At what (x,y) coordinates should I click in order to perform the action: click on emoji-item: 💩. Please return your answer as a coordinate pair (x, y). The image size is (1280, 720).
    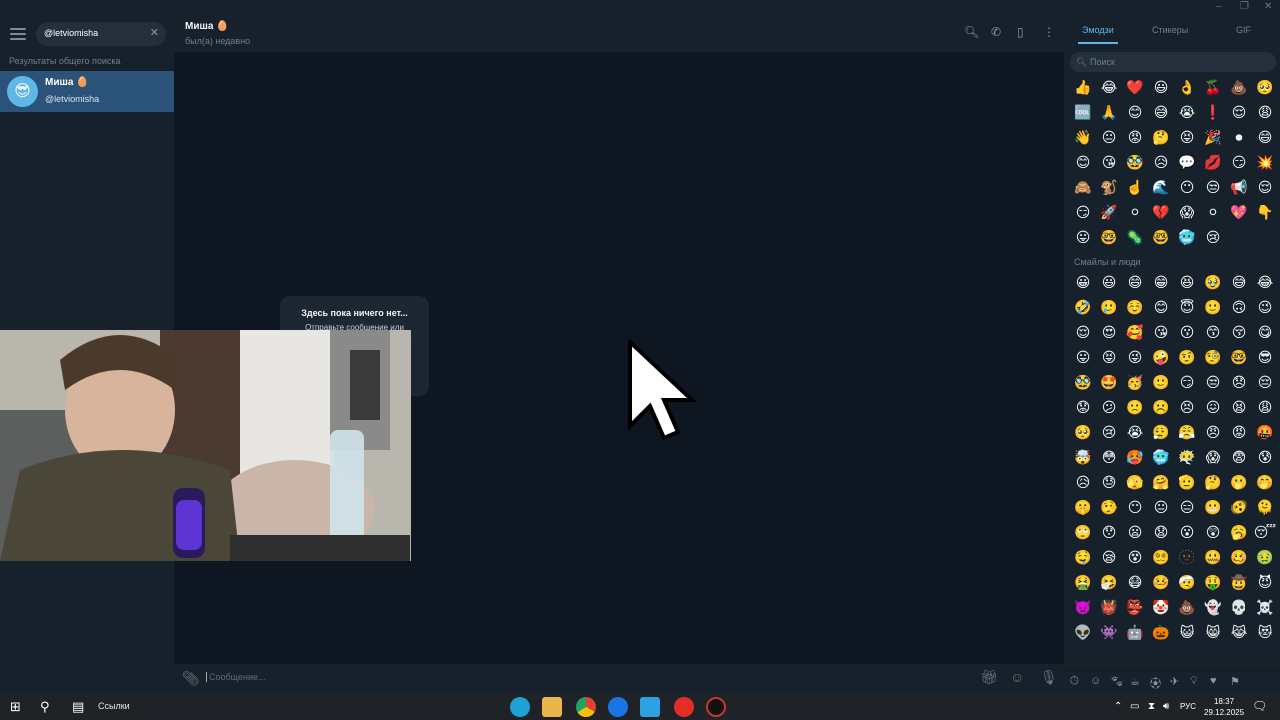
    Looking at the image, I should click on (1187, 608).